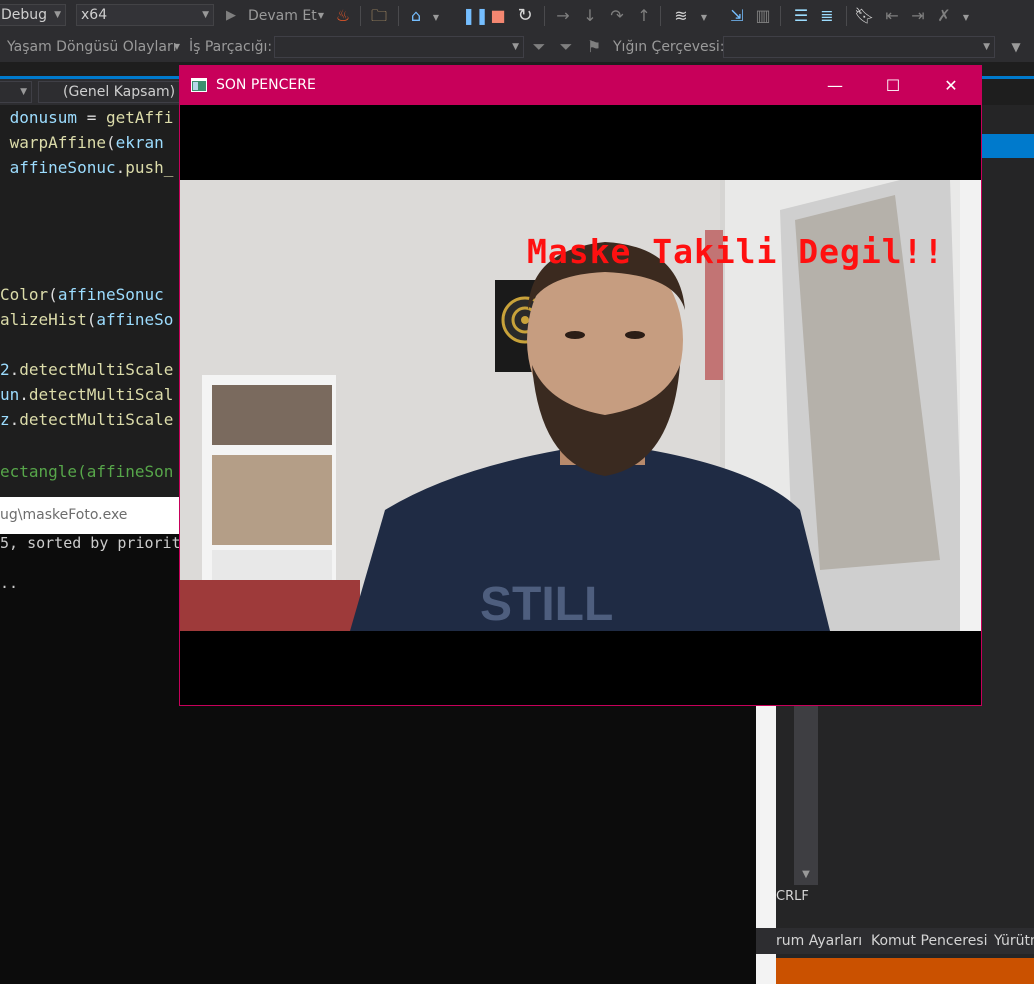 This screenshot has height=984, width=1034. I want to click on tab-command-window: Komut Penceresi, so click(929, 941).